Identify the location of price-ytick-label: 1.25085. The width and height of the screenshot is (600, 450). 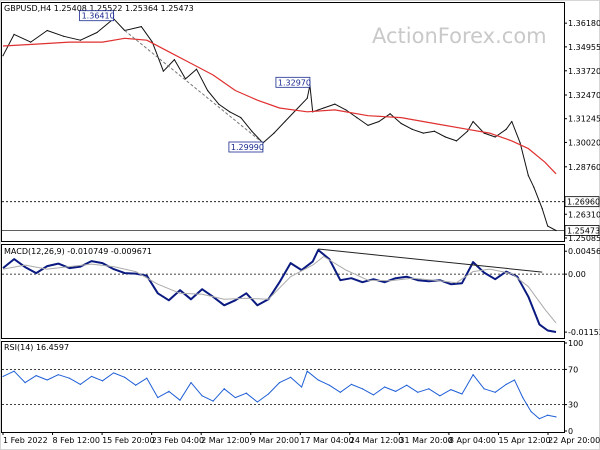
(584, 238).